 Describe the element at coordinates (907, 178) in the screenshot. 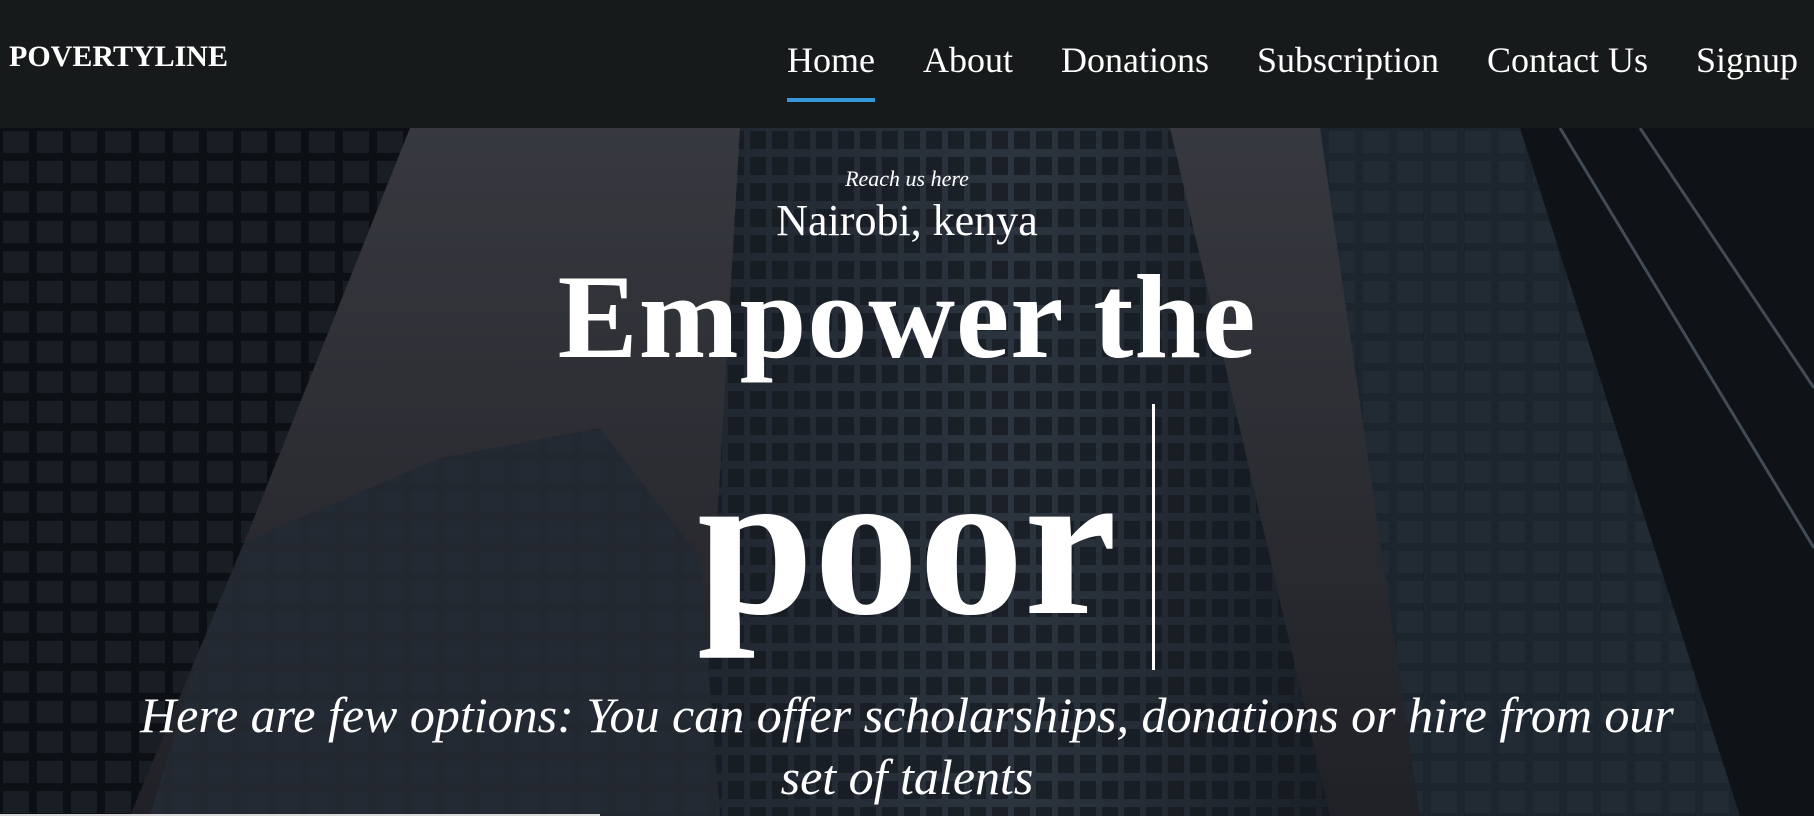

I see `reach-us-label: Reach us here` at that location.